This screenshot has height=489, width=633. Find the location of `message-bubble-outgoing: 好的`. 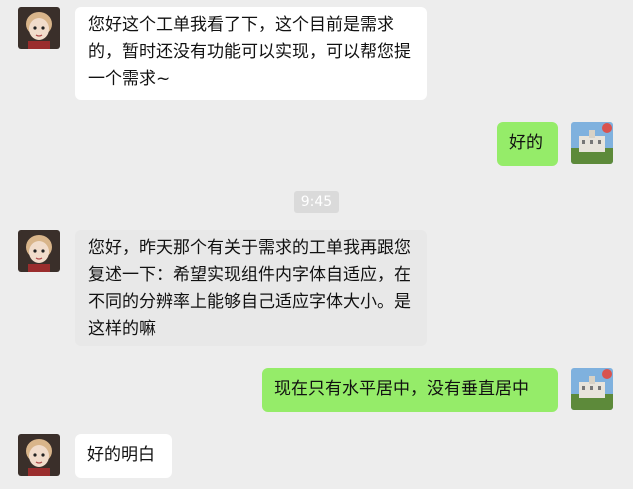

message-bubble-outgoing: 好的 is located at coordinates (527, 144).